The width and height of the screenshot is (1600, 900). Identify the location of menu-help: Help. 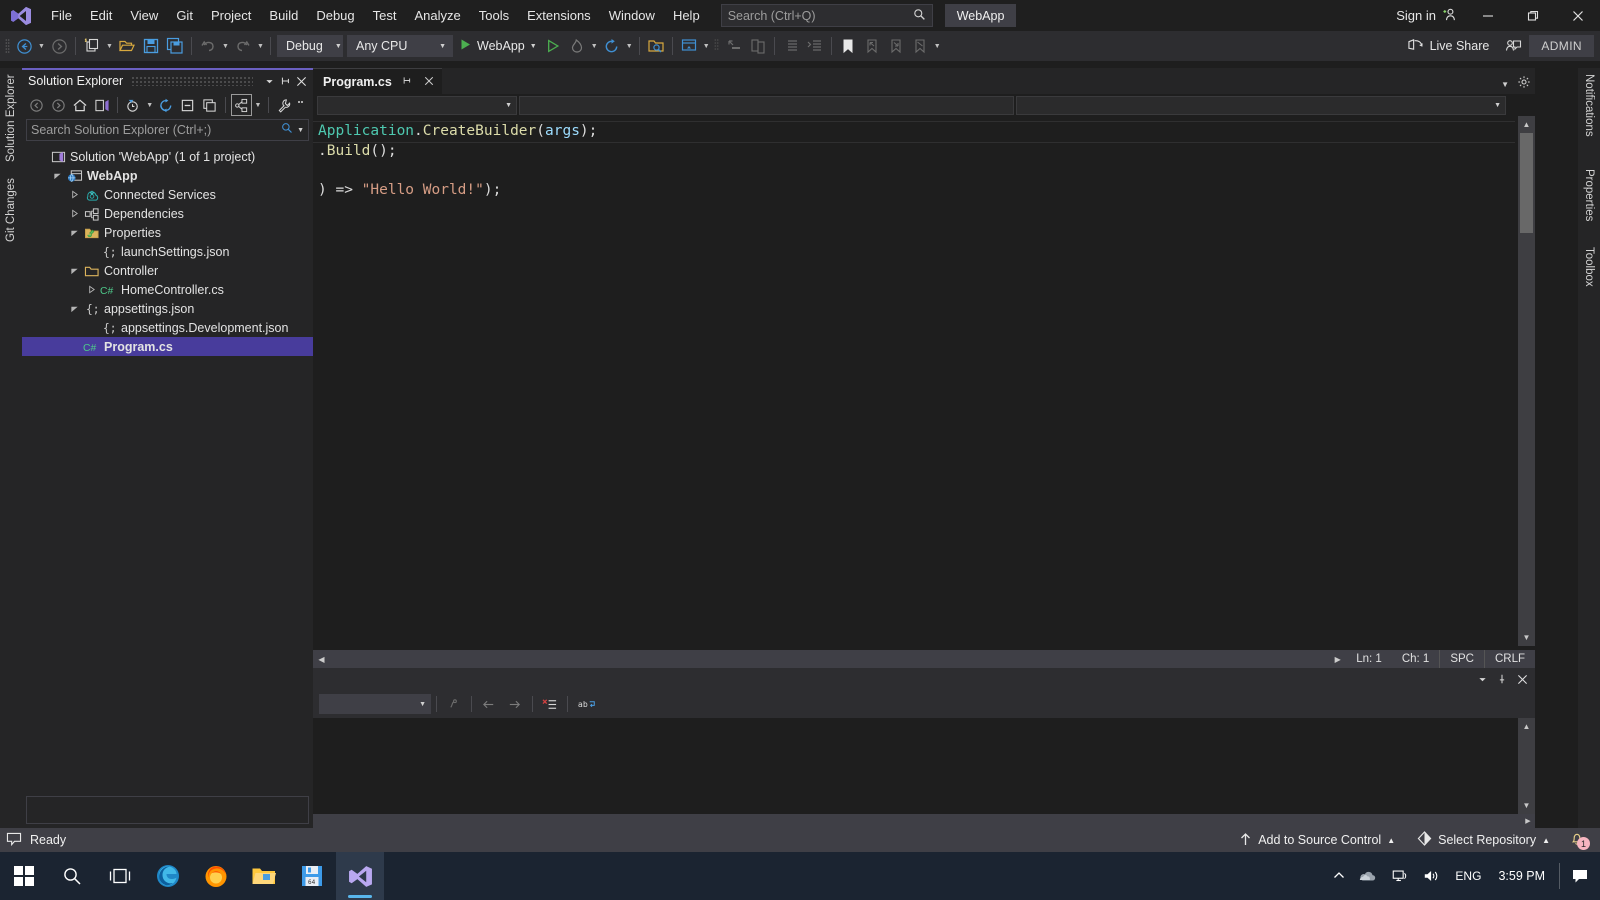
(686, 15).